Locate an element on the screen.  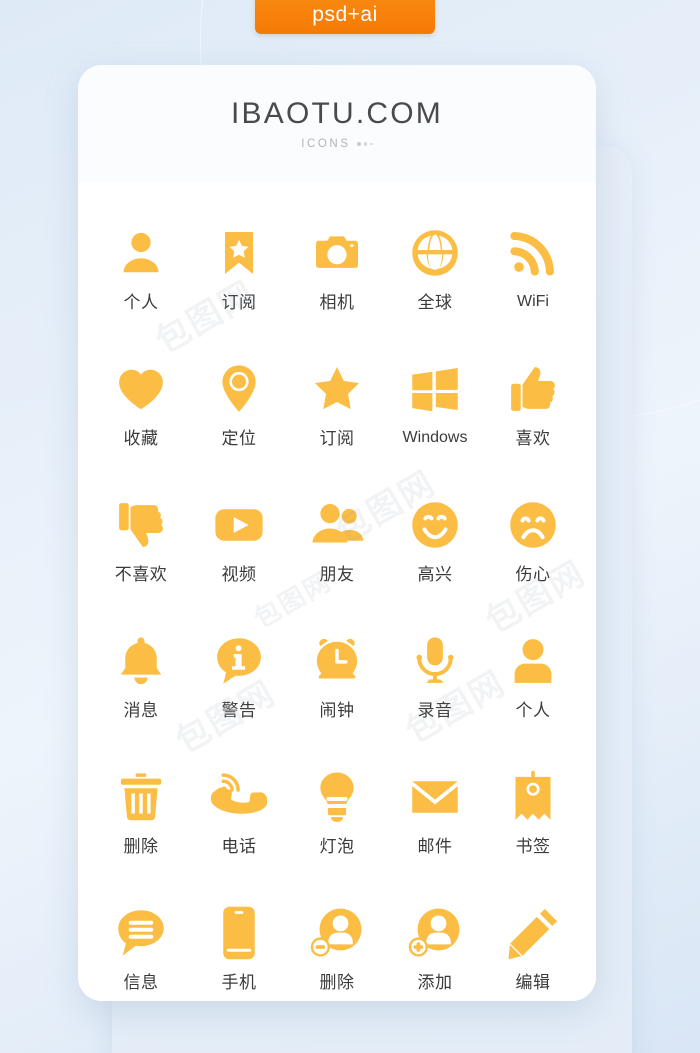
camera-icon is located at coordinates (337, 253).